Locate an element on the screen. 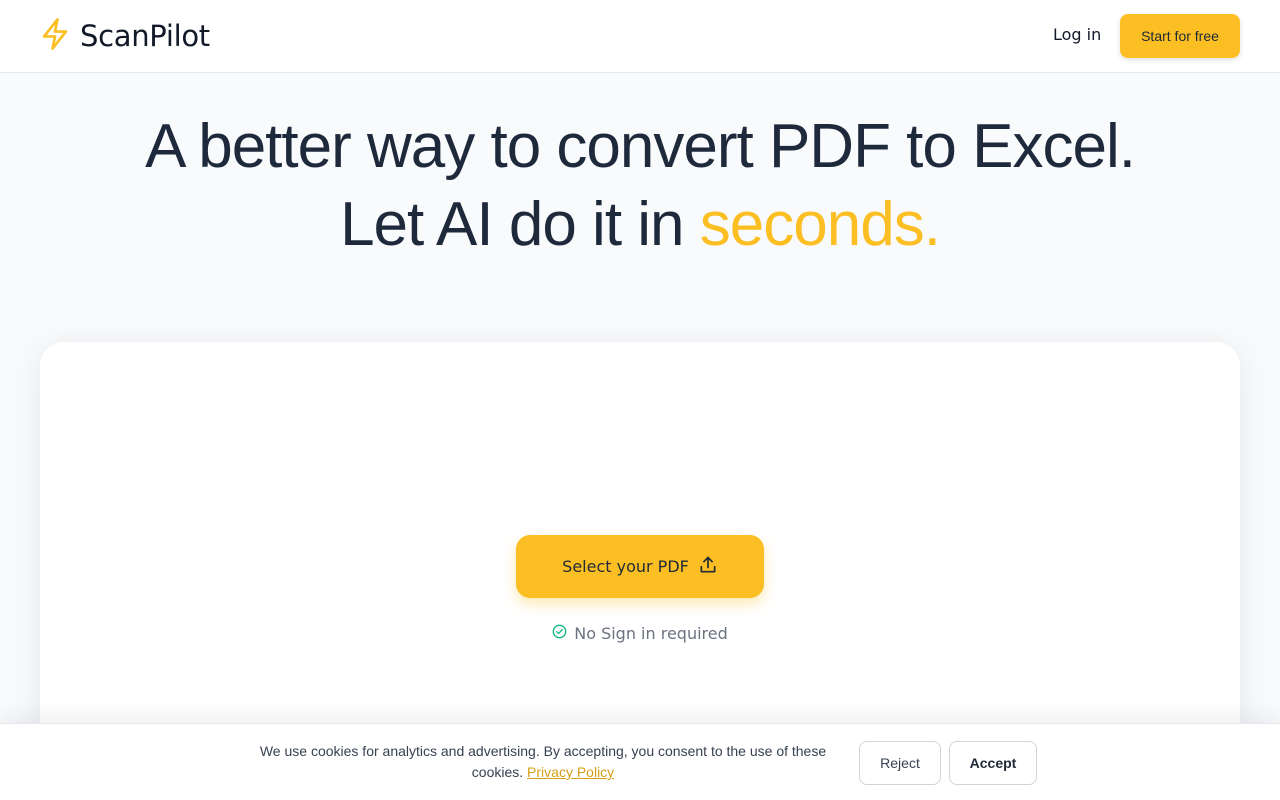 This screenshot has width=1280, height=800. brand-name: ScanPilot is located at coordinates (145, 36).